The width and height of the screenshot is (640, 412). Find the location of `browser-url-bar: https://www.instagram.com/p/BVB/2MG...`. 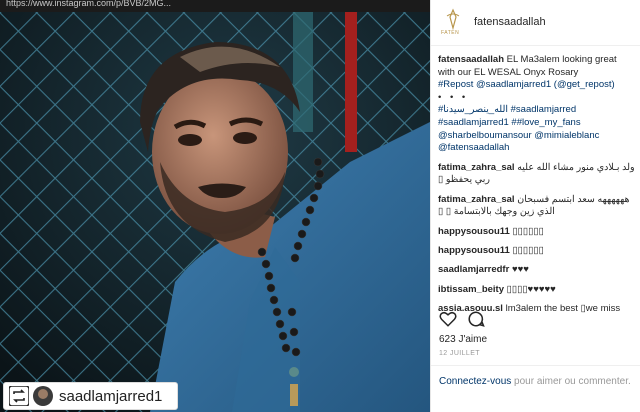

browser-url-bar: https://www.instagram.com/p/BVB/2MG... is located at coordinates (215, 6).